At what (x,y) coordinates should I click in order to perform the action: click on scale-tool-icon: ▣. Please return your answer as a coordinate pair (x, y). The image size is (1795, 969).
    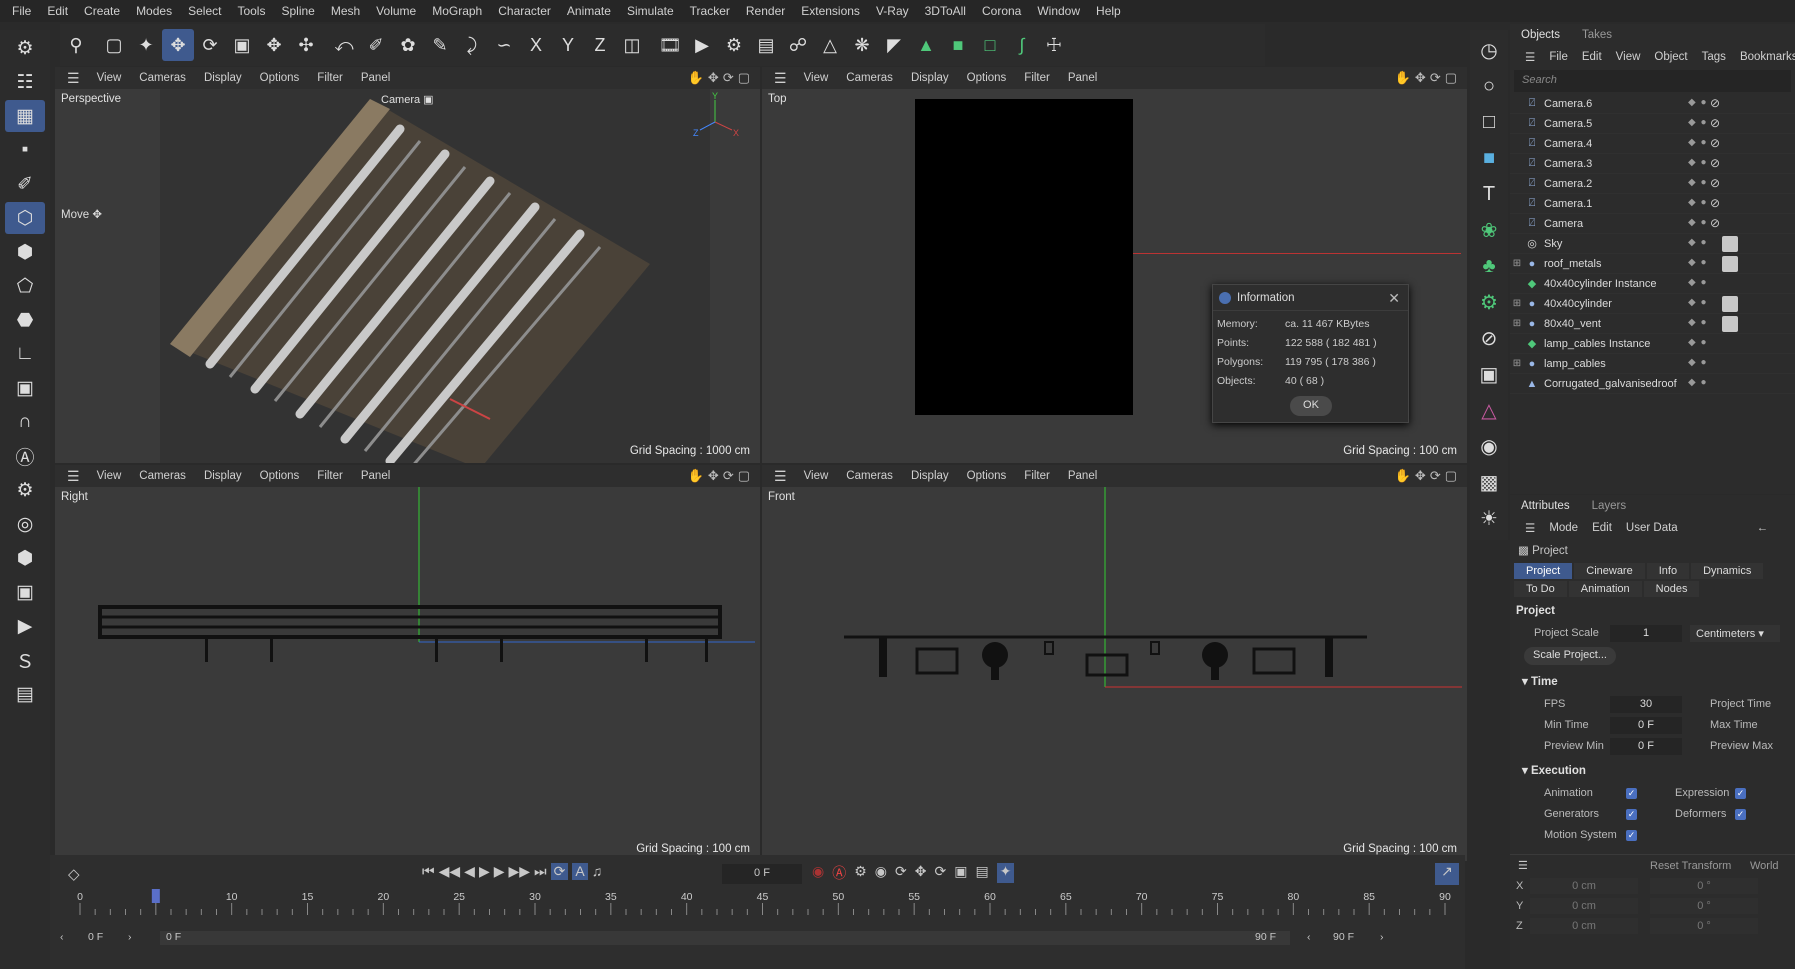
    Looking at the image, I should click on (242, 45).